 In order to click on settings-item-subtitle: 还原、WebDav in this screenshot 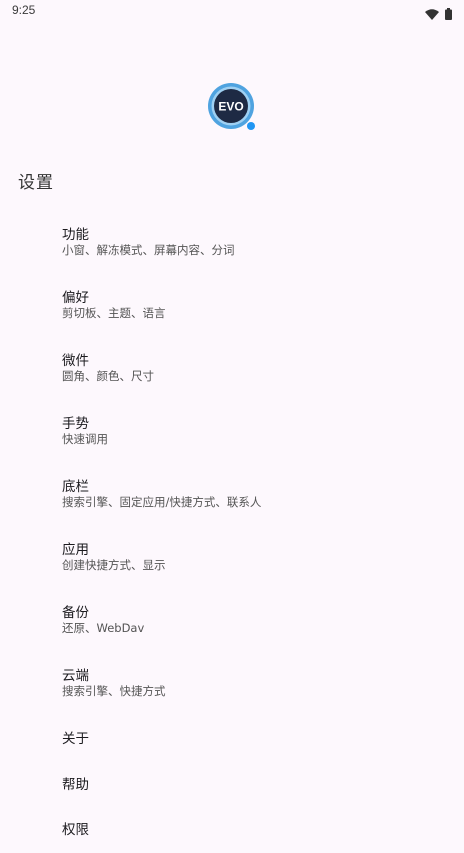, I will do `click(103, 628)`.